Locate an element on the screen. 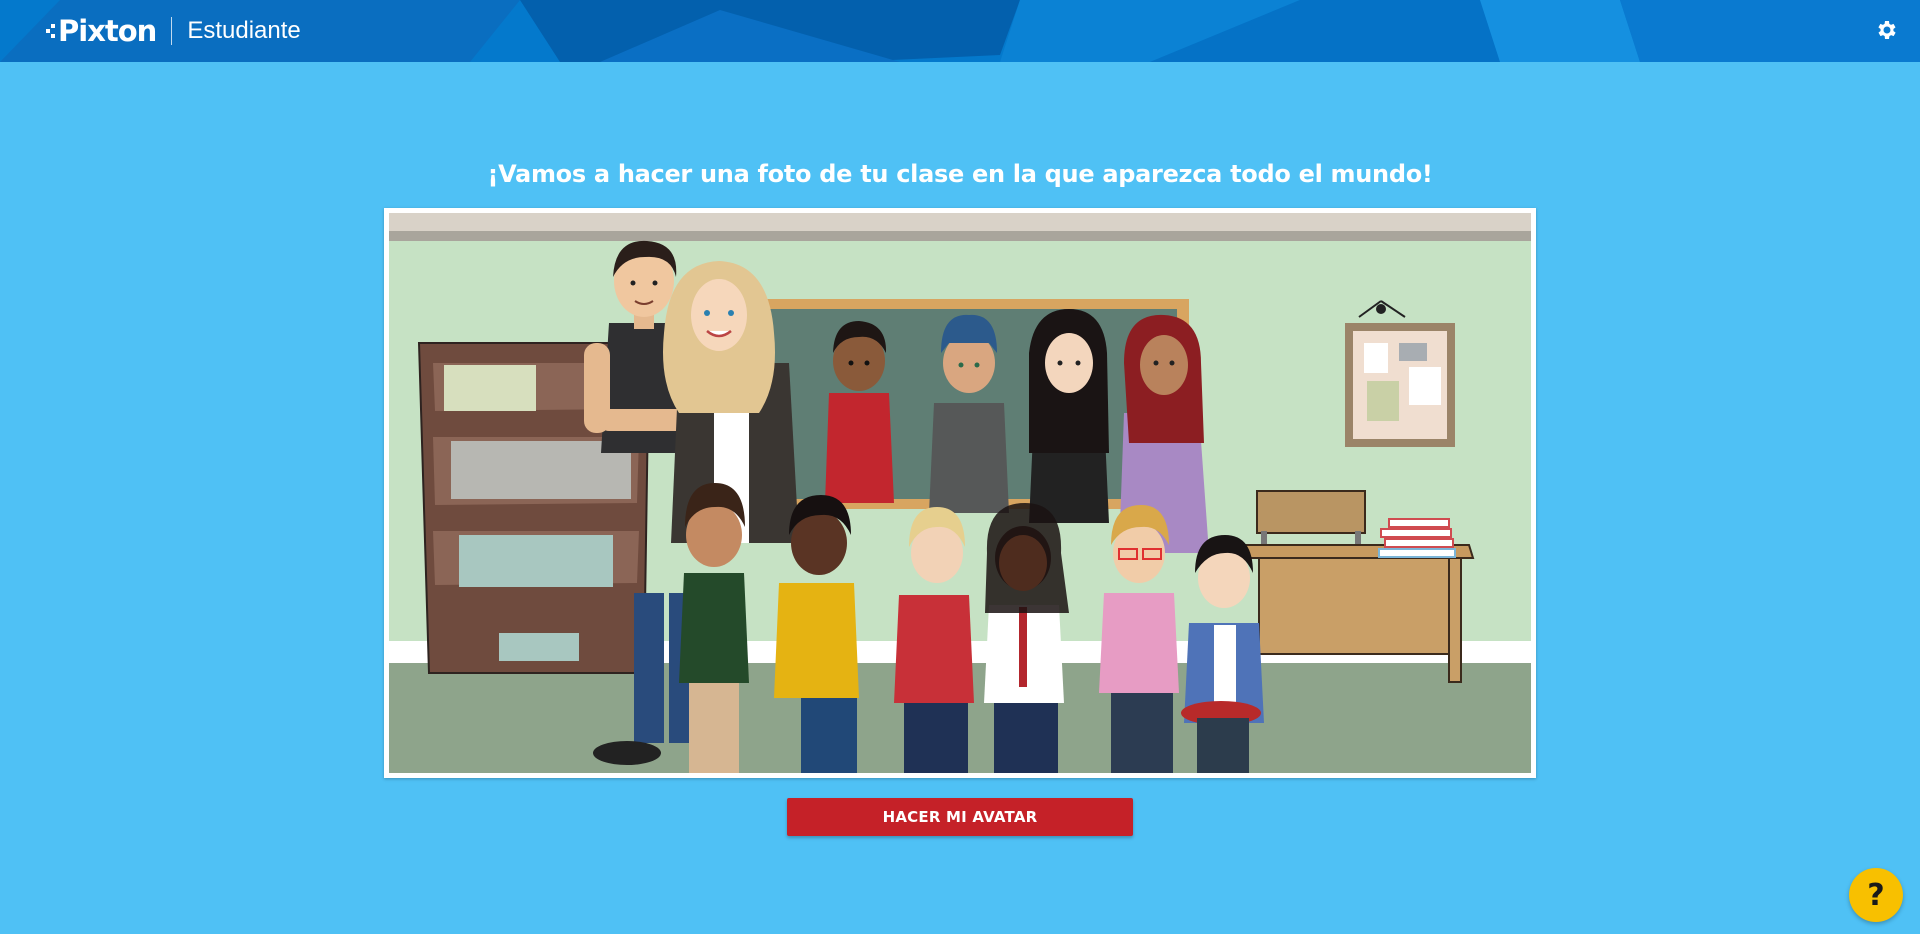  top-bar: Pixton Estudiante is located at coordinates (960, 31).